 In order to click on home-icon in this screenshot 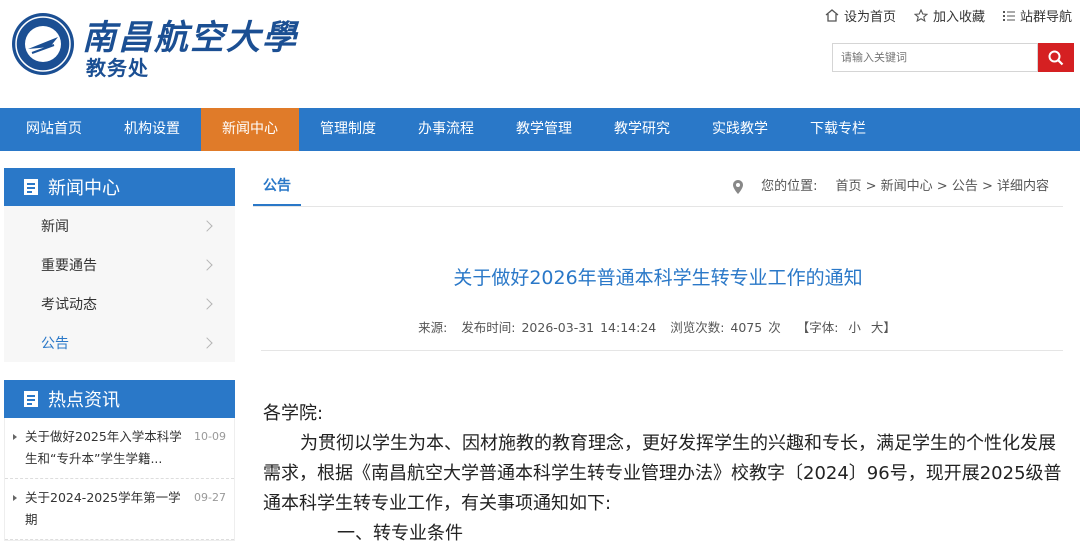, I will do `click(832, 15)`.